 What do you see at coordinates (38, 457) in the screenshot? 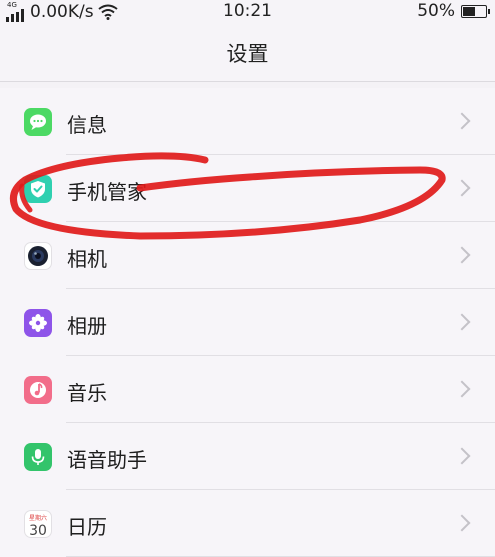
I see `microphone-icon` at bounding box center [38, 457].